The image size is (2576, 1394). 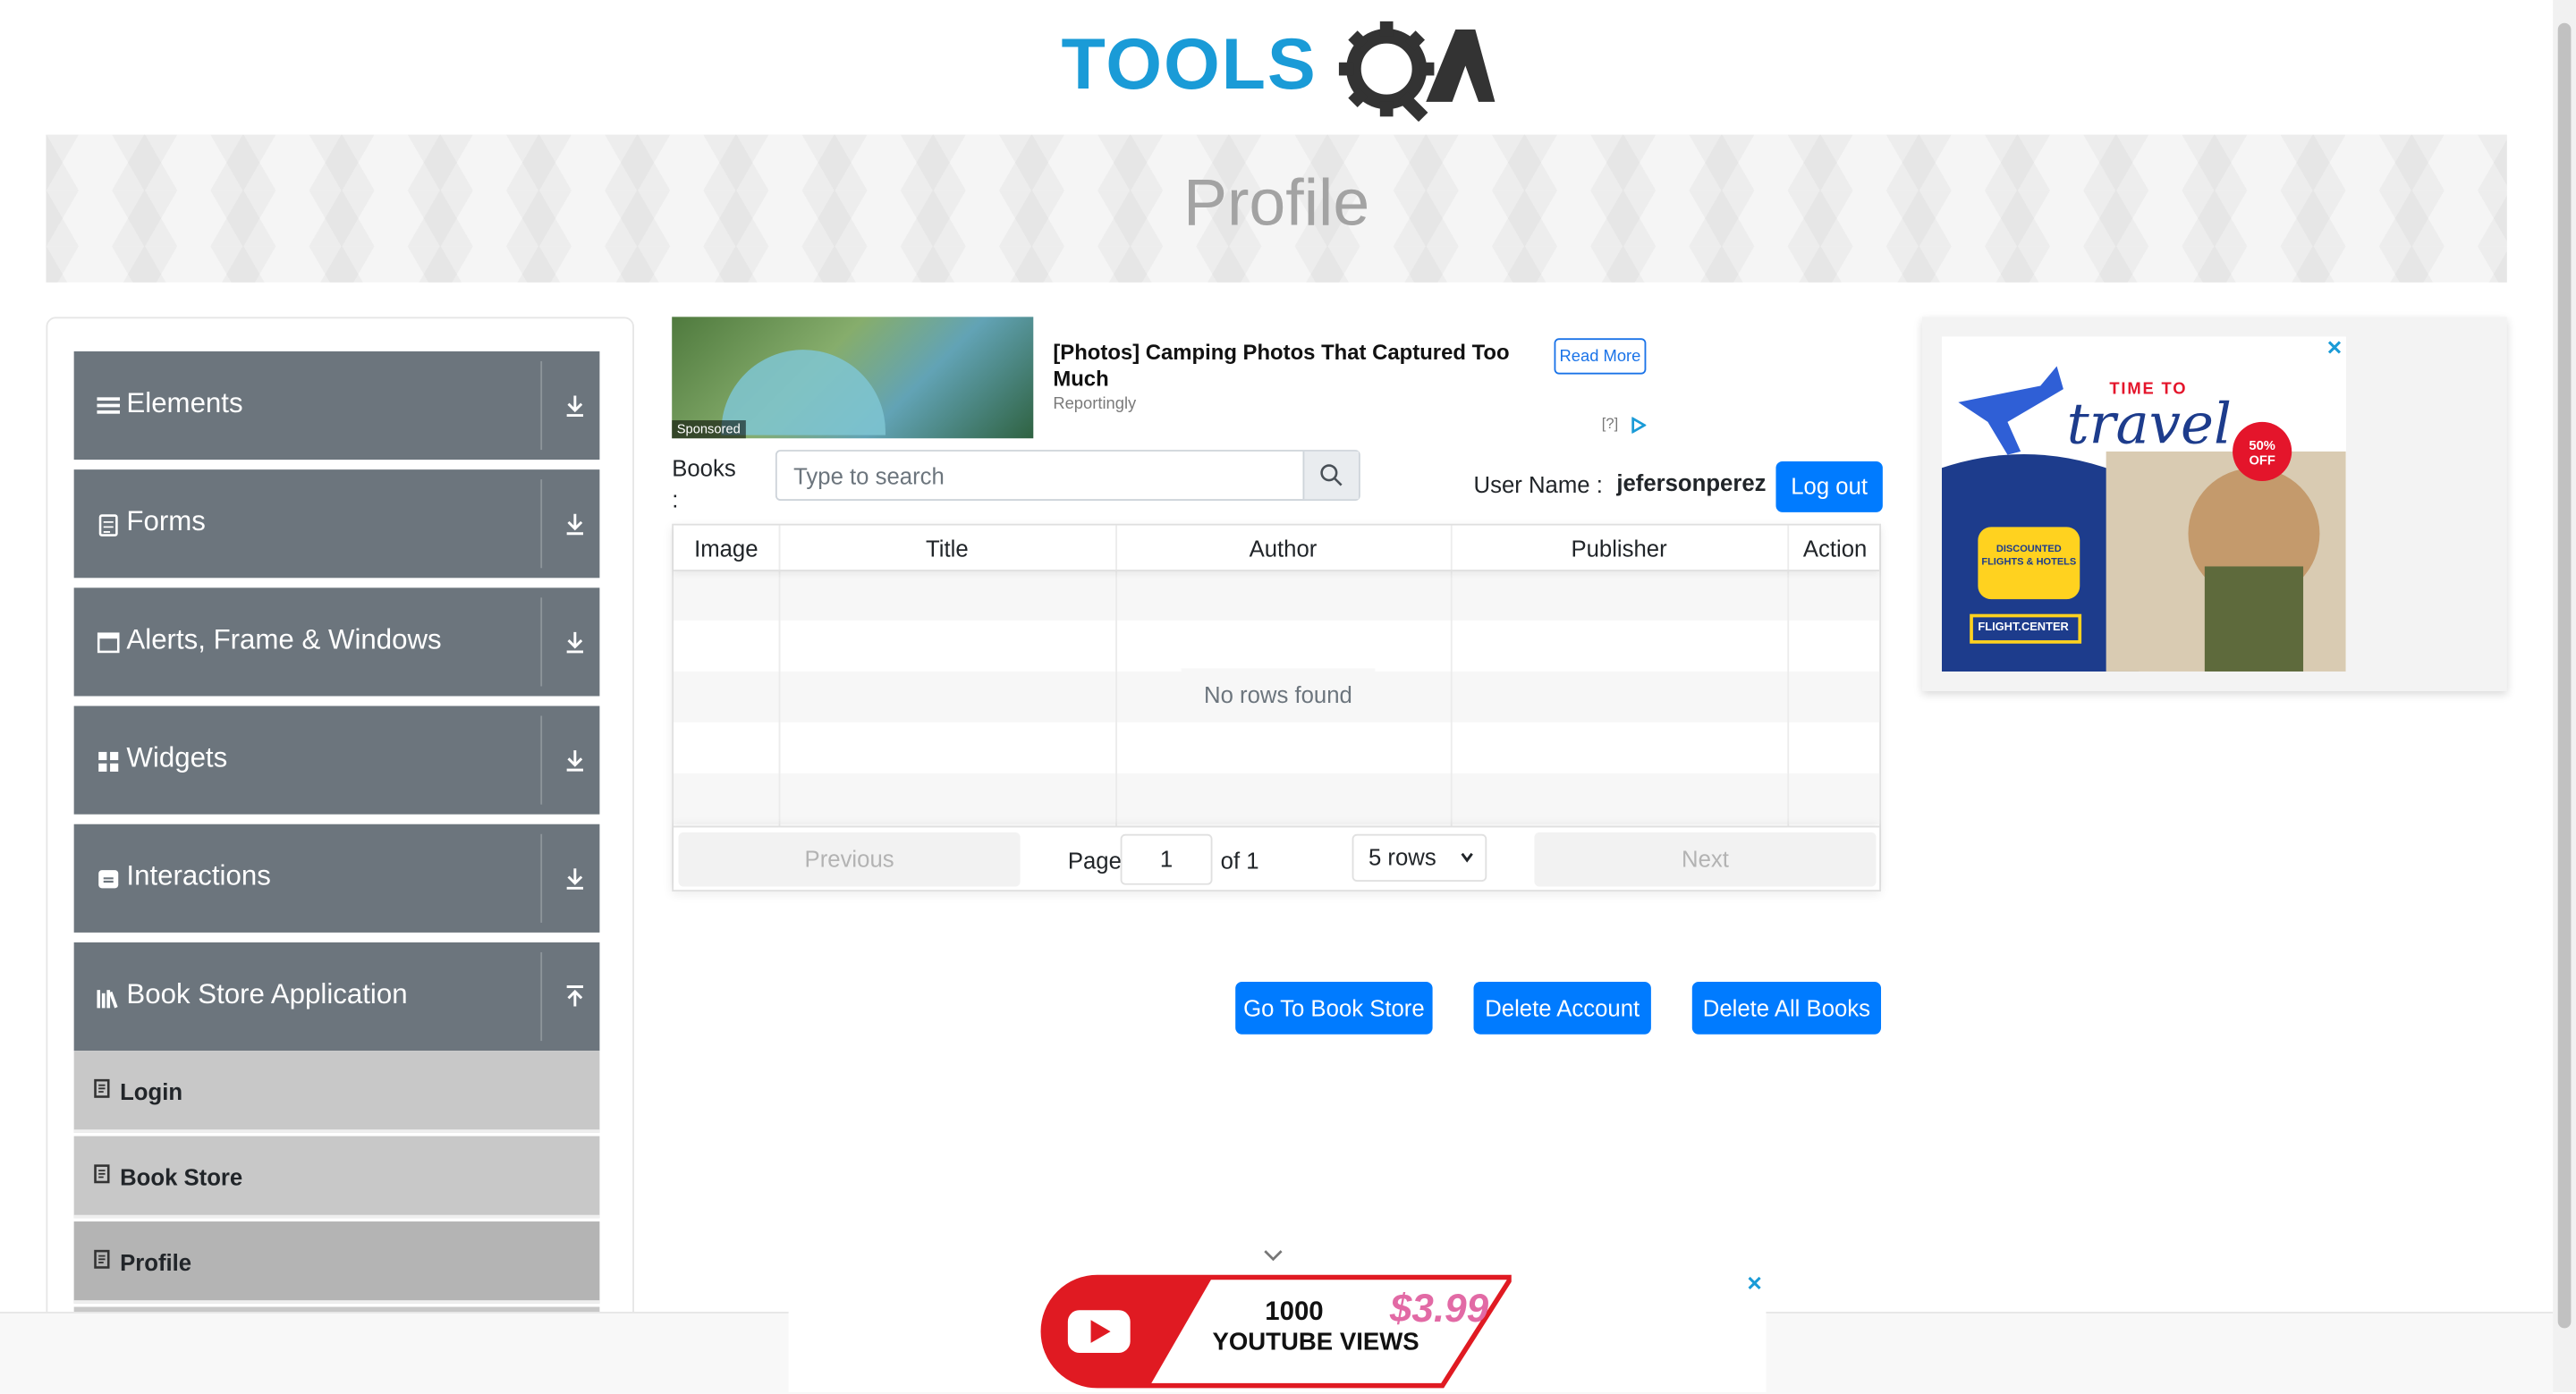 What do you see at coordinates (704, 483) in the screenshot?
I see `books-label: Books :` at bounding box center [704, 483].